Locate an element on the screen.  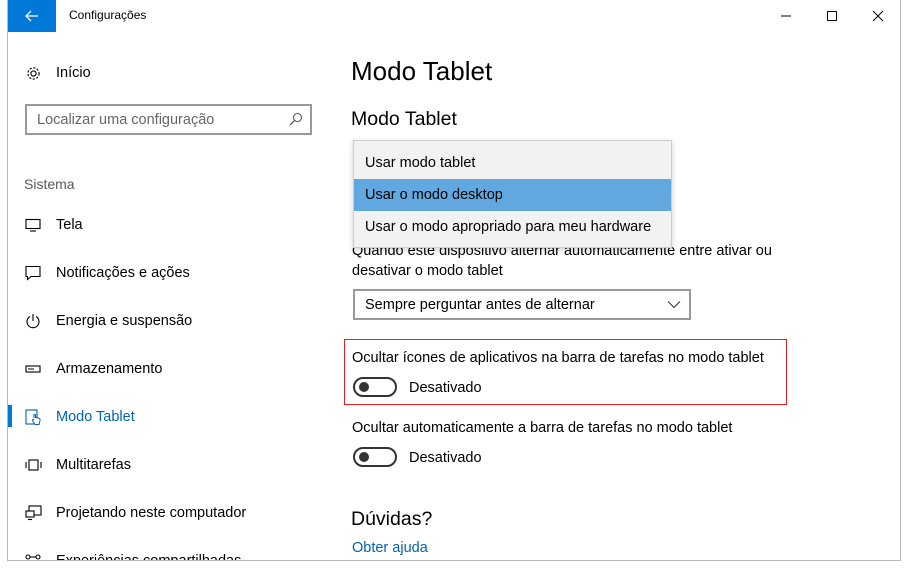
sidebar-item-label: Energia e suspensão is located at coordinates (124, 321).